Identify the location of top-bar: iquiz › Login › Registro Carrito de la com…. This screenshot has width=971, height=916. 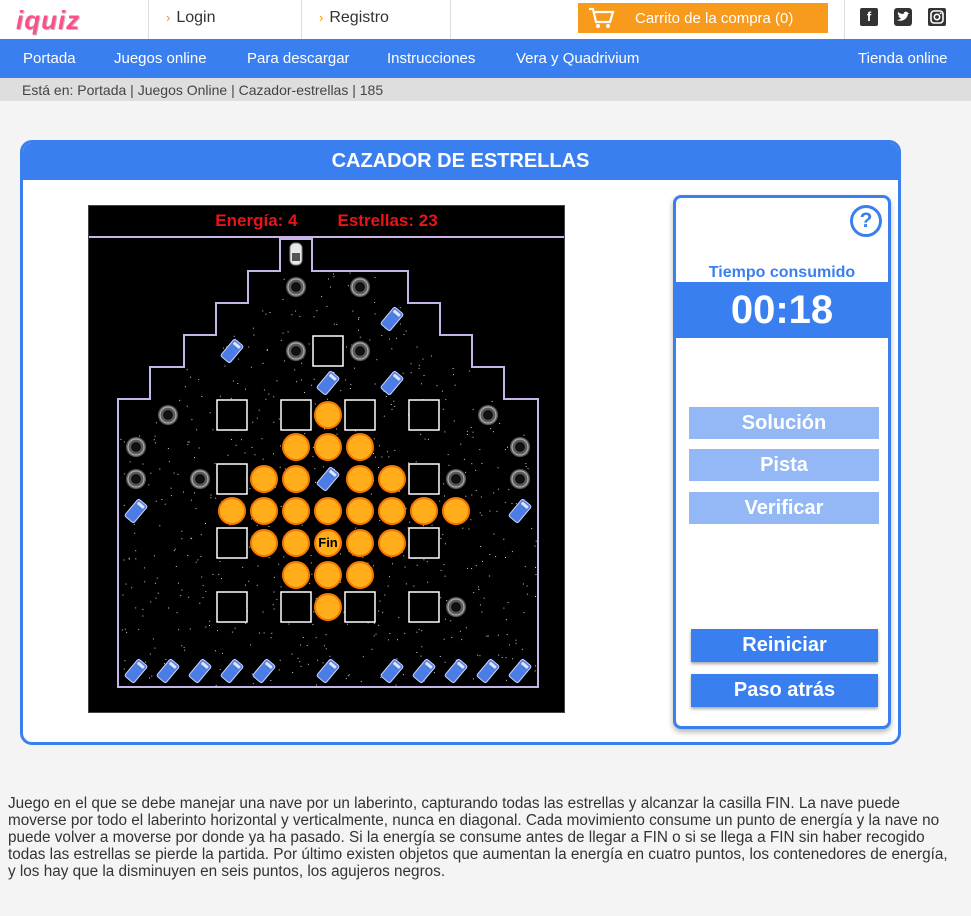
(485, 19).